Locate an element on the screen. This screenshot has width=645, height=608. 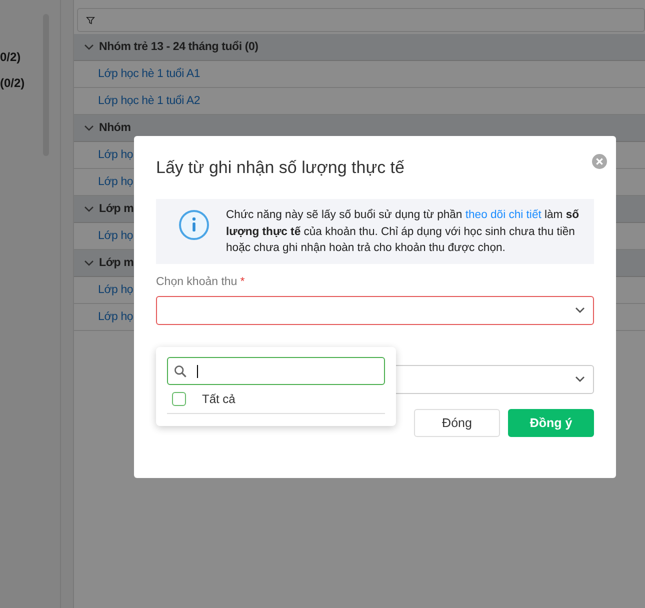
search-field is located at coordinates (276, 371).